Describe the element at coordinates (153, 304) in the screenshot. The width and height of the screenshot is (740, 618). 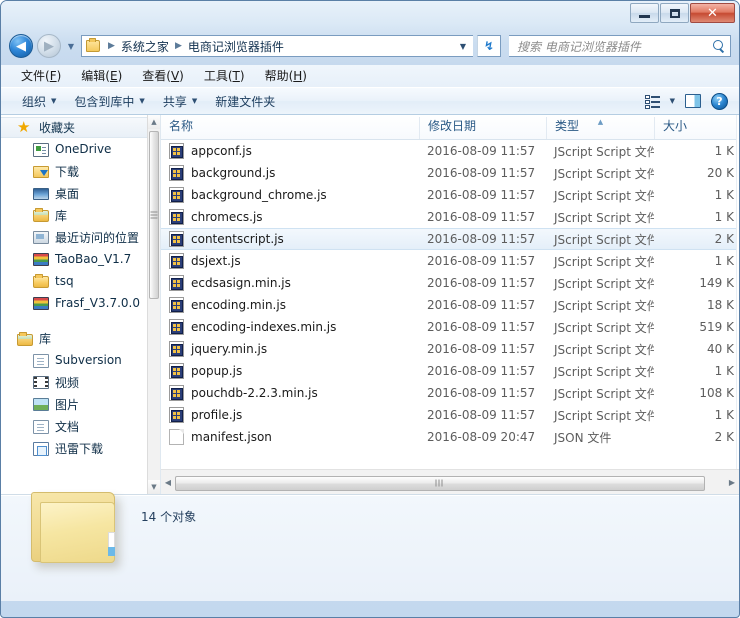
I see `navigation-pane-scrollbar: ▲ ▼` at that location.